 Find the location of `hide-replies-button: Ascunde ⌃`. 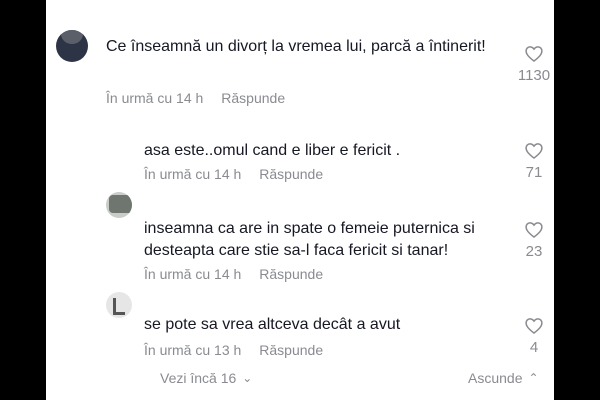

hide-replies-button: Ascunde ⌃ is located at coordinates (503, 378).